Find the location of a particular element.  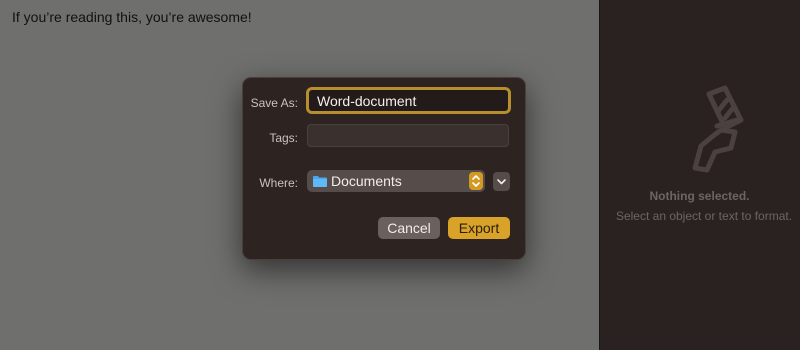

no-selection-title: Nothing selected. is located at coordinates (699, 196).